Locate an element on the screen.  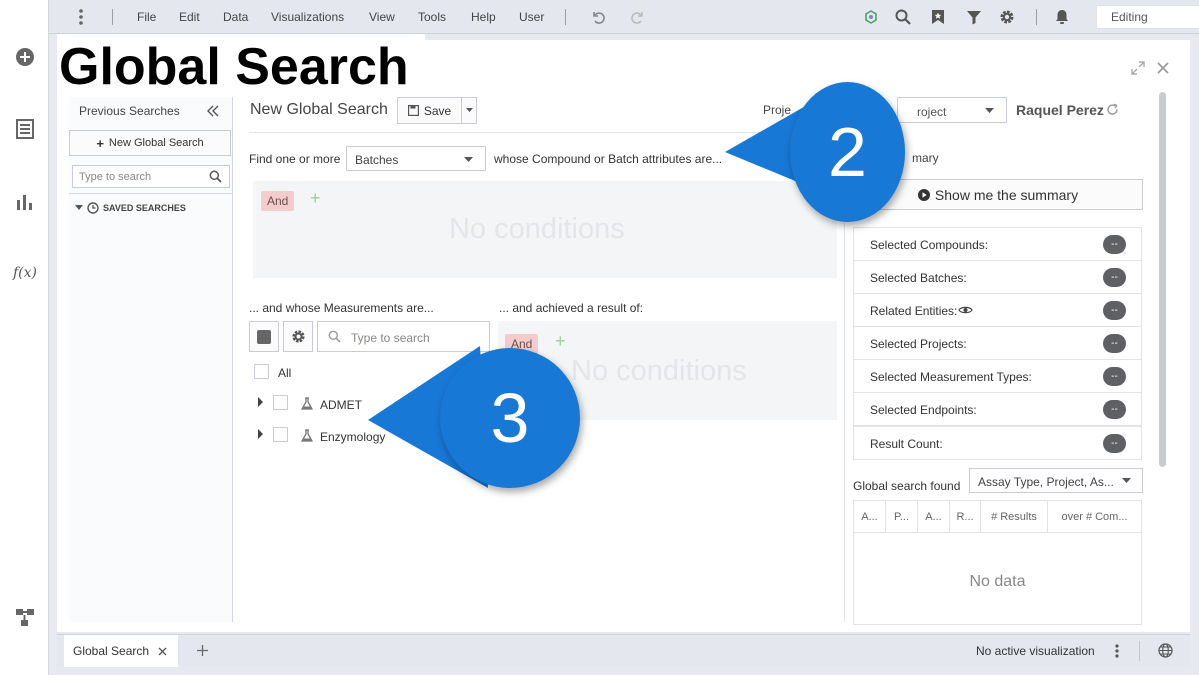
callout-3-bubble: 3 is located at coordinates (510, 418).